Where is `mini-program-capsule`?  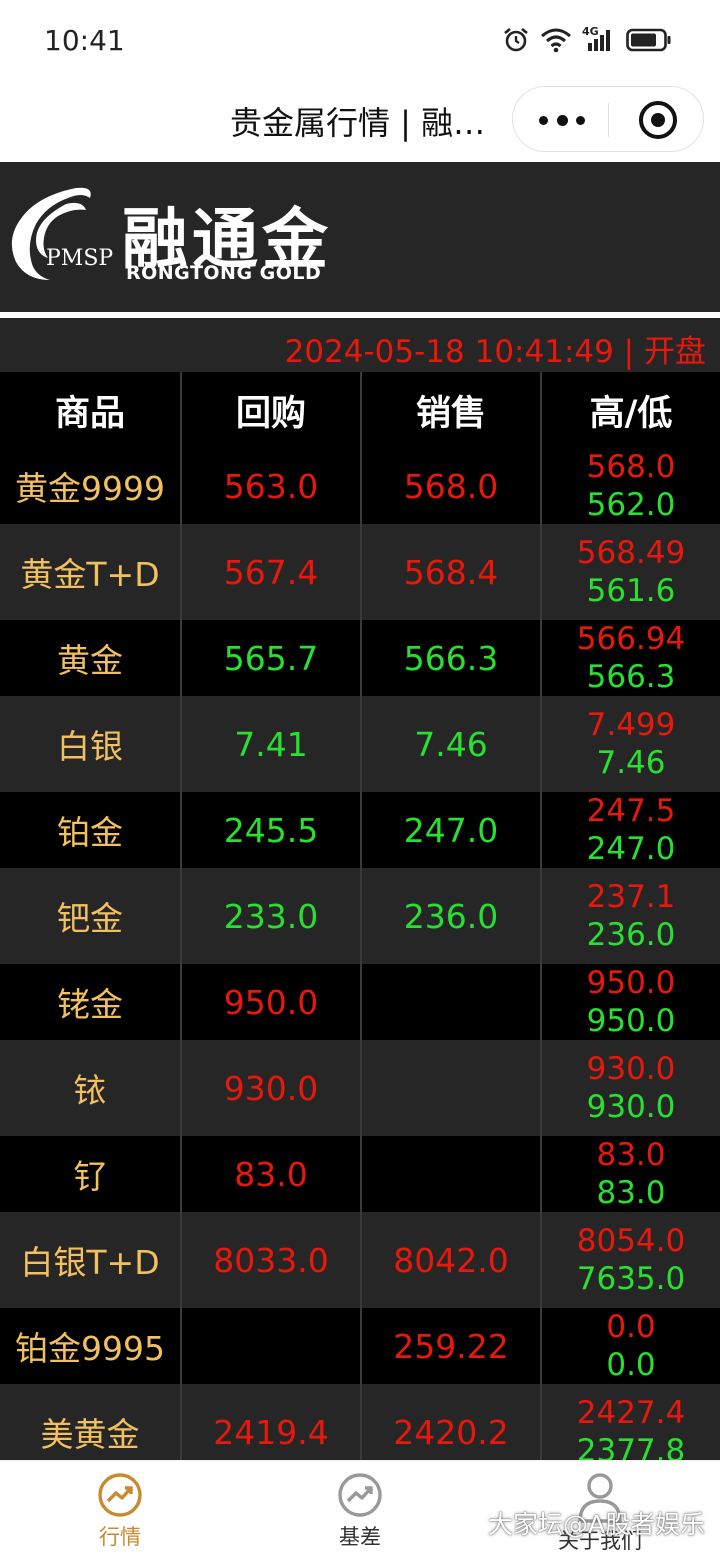 mini-program-capsule is located at coordinates (608, 119).